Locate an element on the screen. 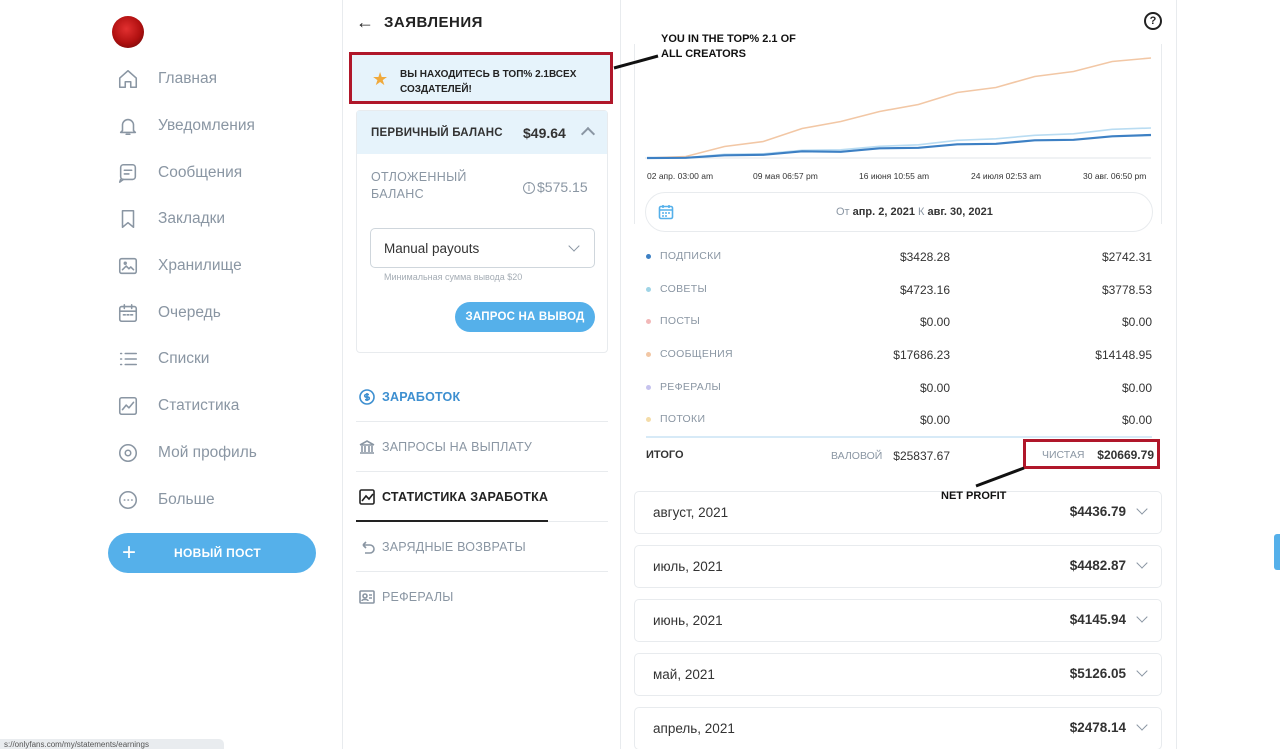 Image resolution: width=1280 pixels, height=749 pixels. pending-balance: i $575.15 is located at coordinates (555, 187).